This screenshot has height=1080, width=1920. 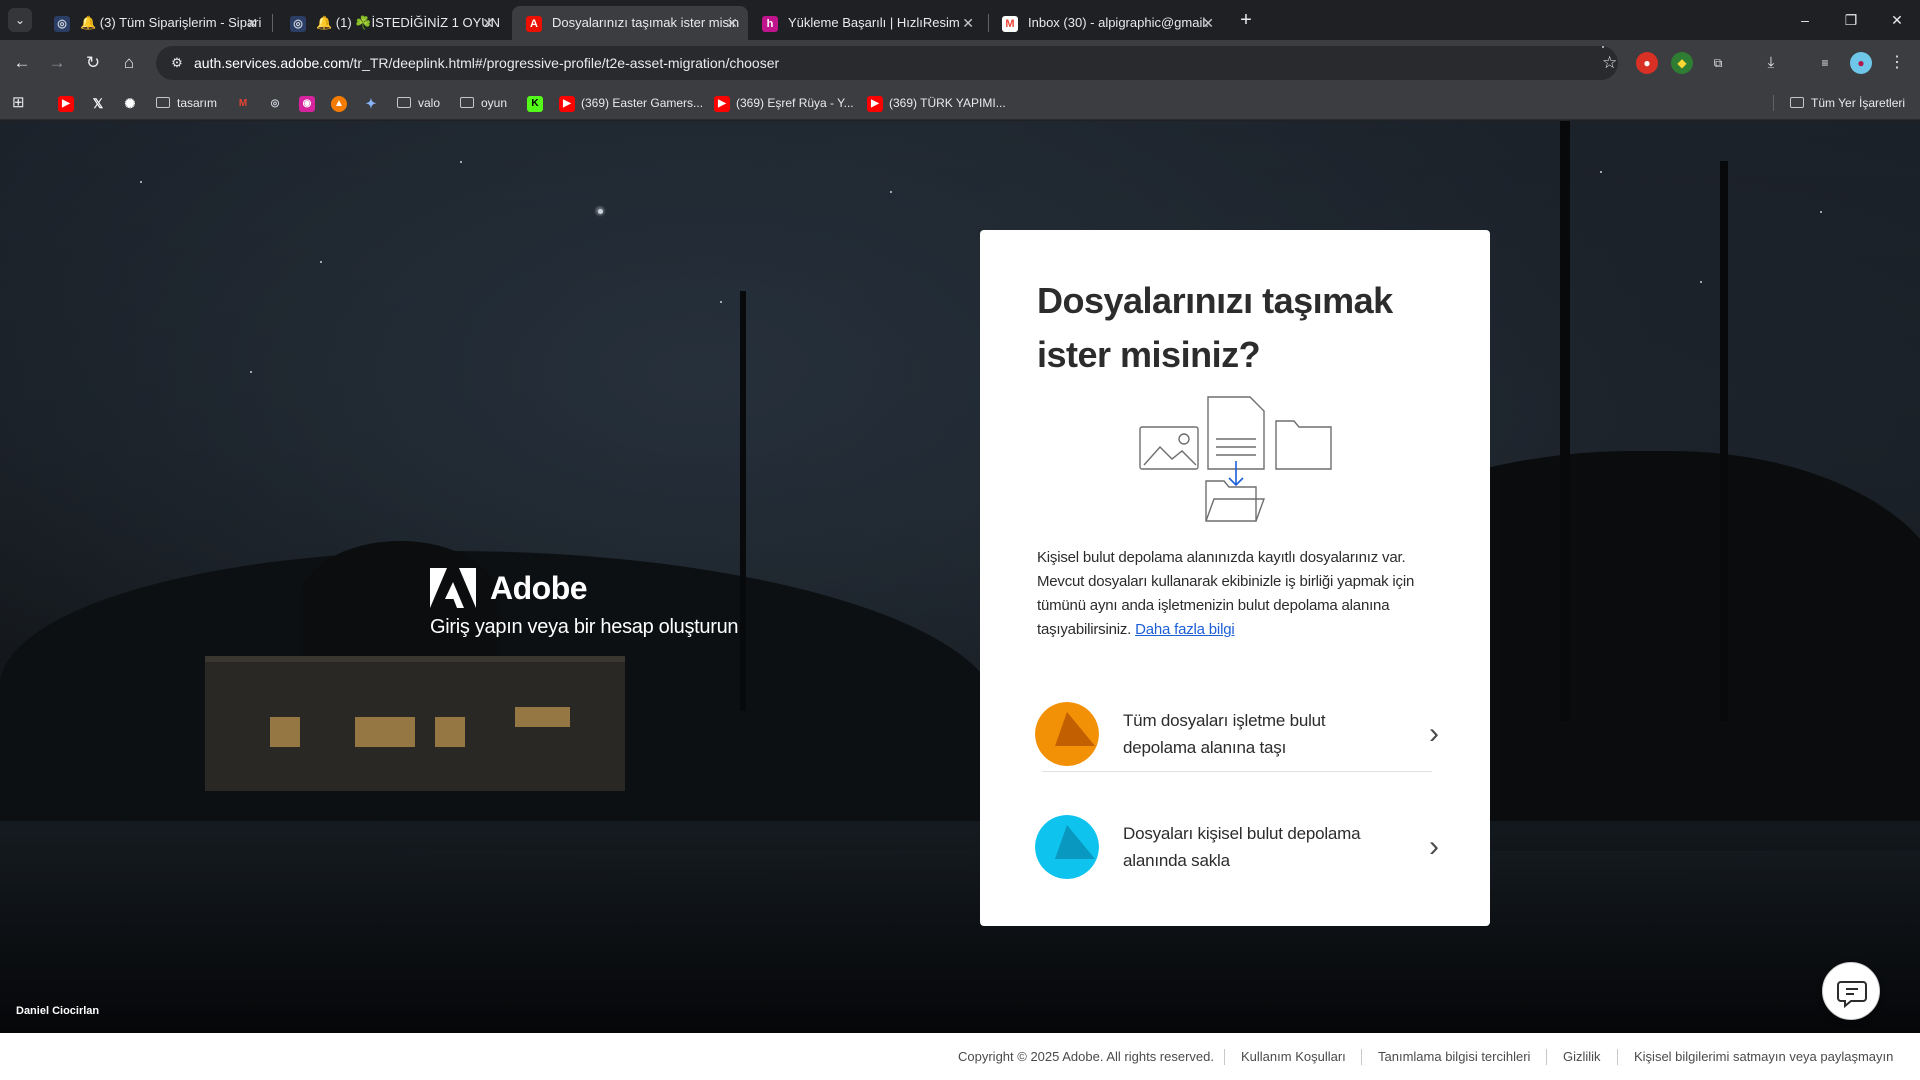 I want to click on url-host: auth.services.adobe.com, so click(x=272, y=63).